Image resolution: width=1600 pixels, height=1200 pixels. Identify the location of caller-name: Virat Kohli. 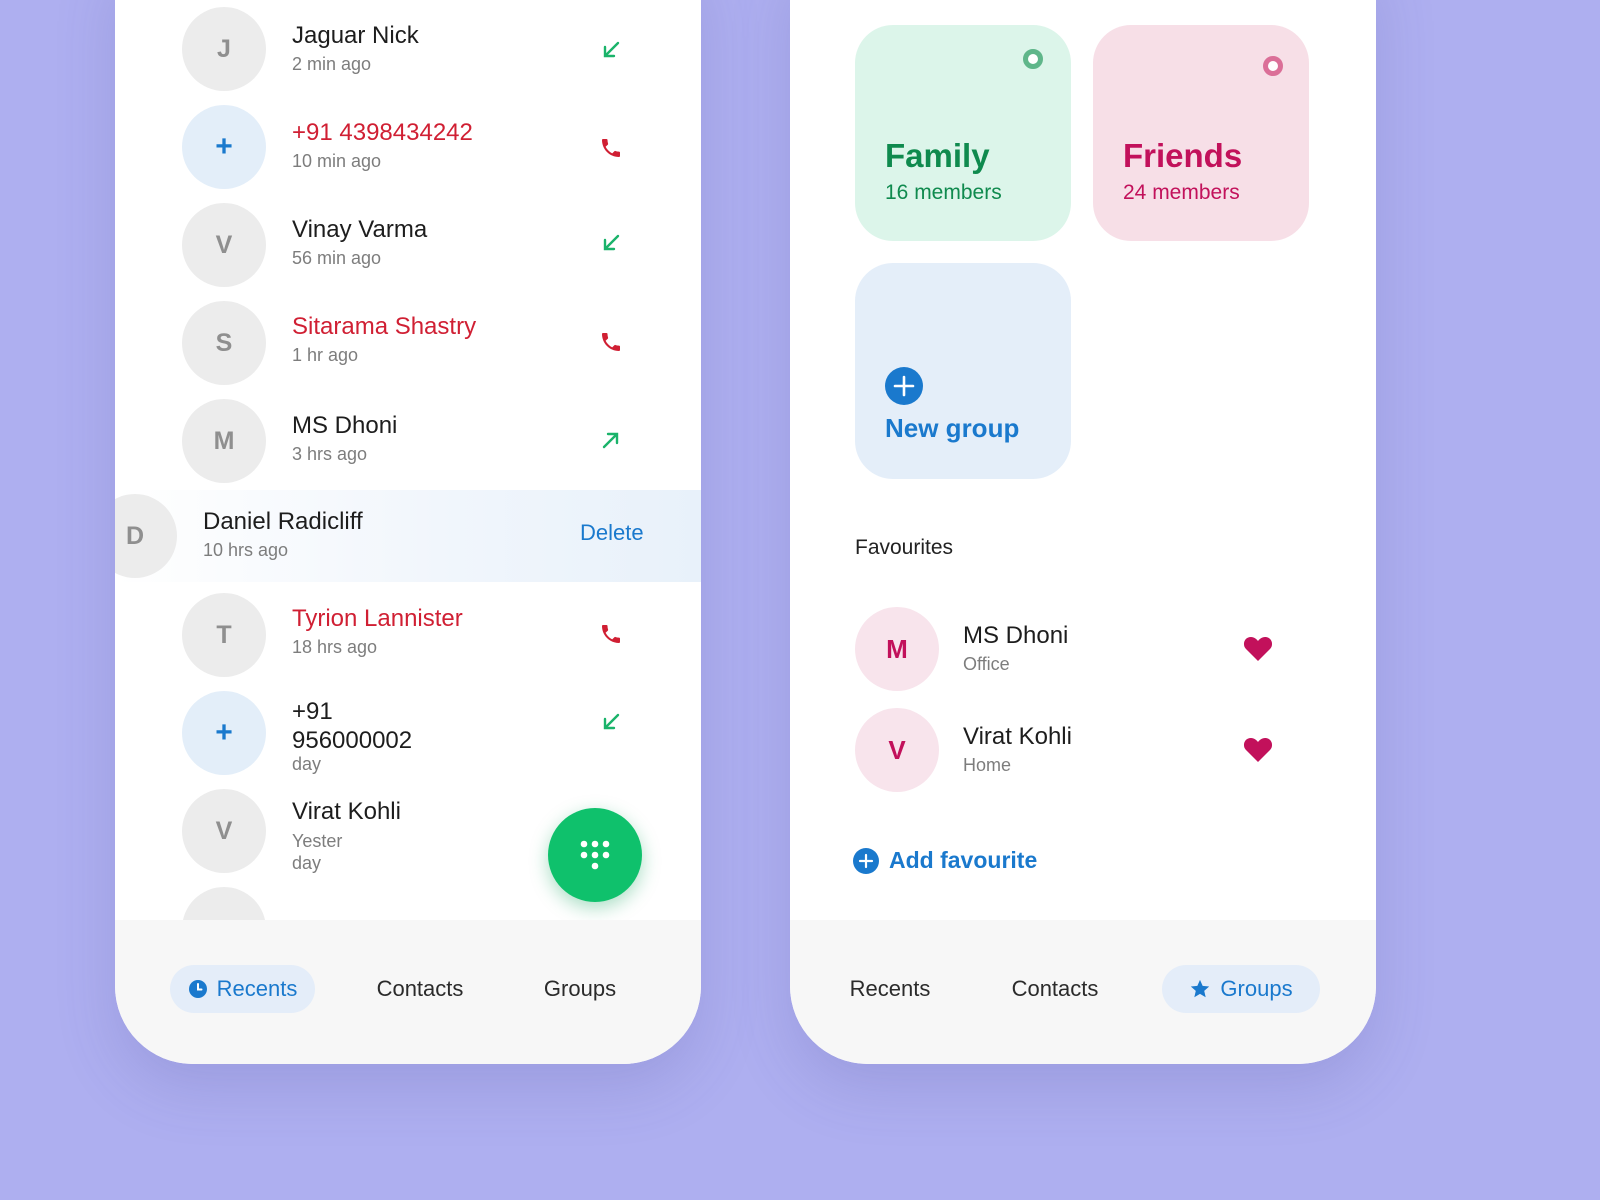
(346, 811).